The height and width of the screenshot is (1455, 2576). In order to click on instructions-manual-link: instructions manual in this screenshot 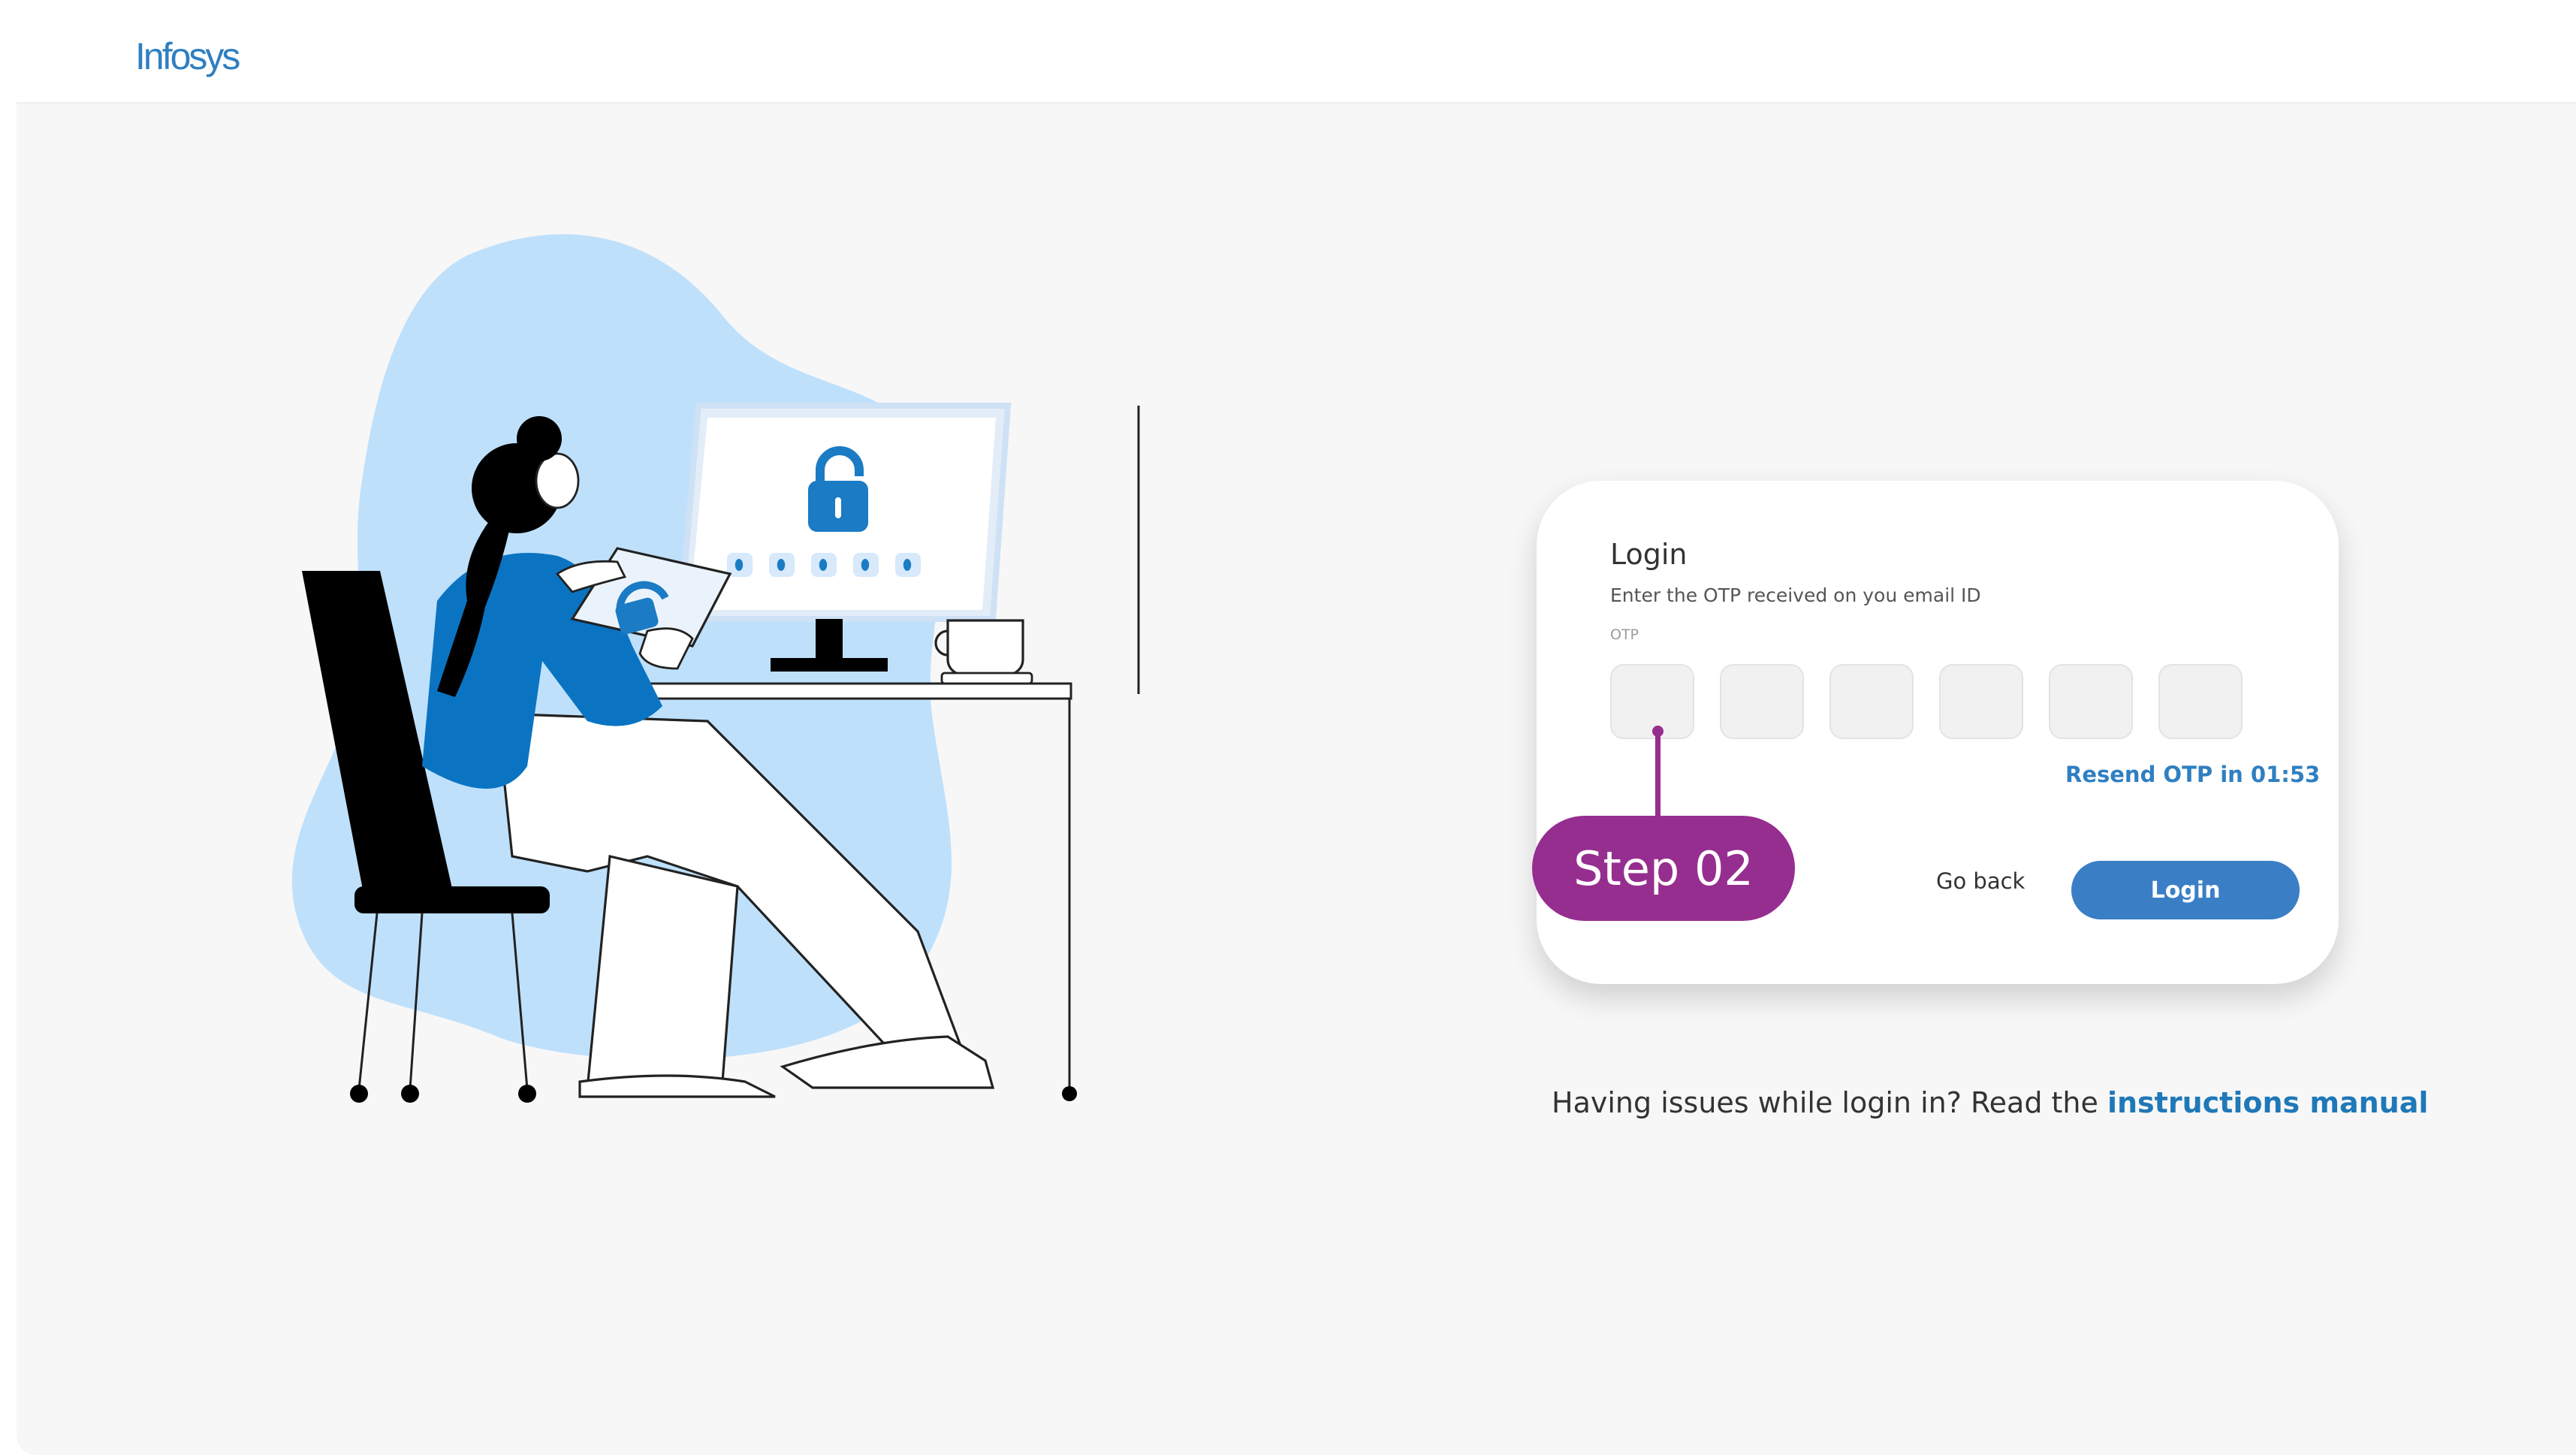, I will do `click(2267, 1102)`.